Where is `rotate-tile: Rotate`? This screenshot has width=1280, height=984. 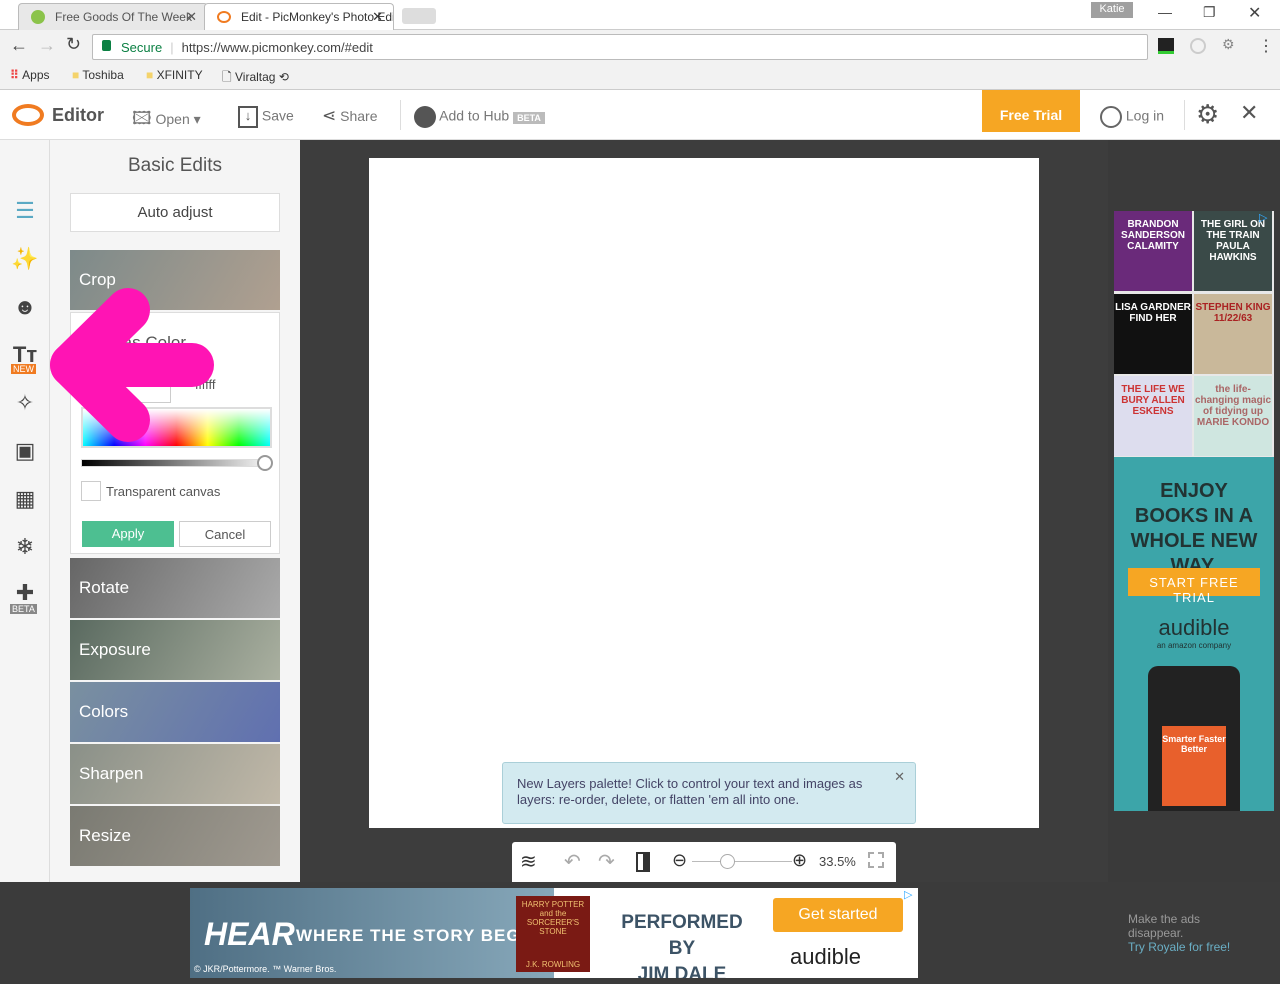 rotate-tile: Rotate is located at coordinates (175, 588).